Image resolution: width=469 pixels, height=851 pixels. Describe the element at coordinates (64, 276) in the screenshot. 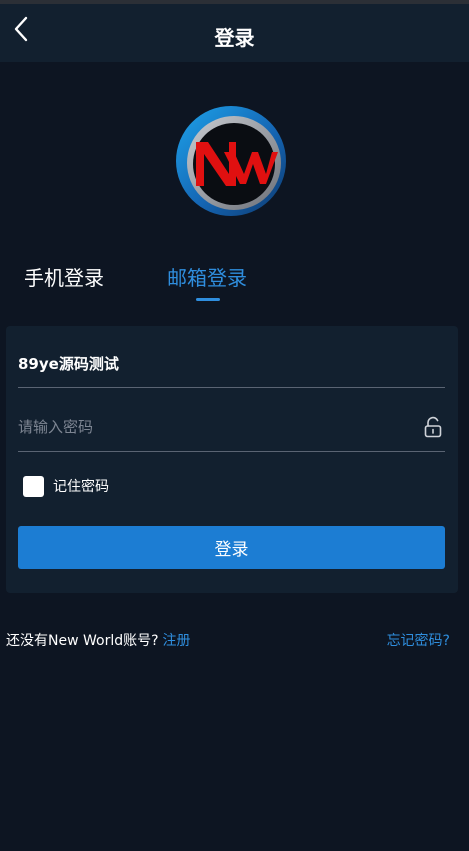

I see `tab-phone-login: 手机登录` at that location.